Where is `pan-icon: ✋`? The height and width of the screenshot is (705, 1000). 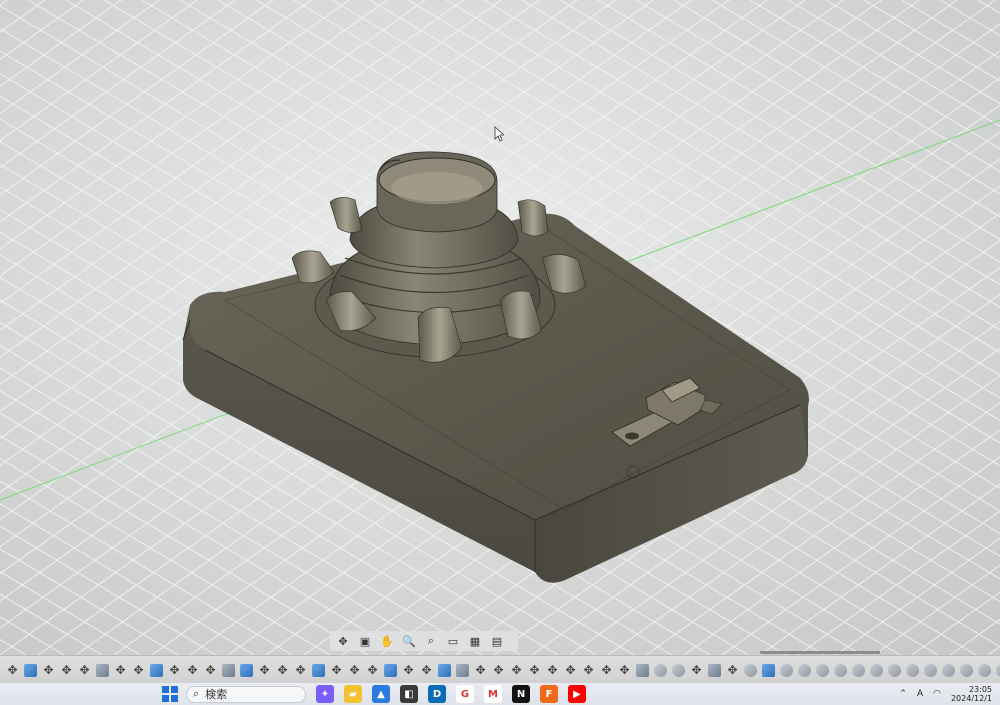
pan-icon: ✋ is located at coordinates (387, 641).